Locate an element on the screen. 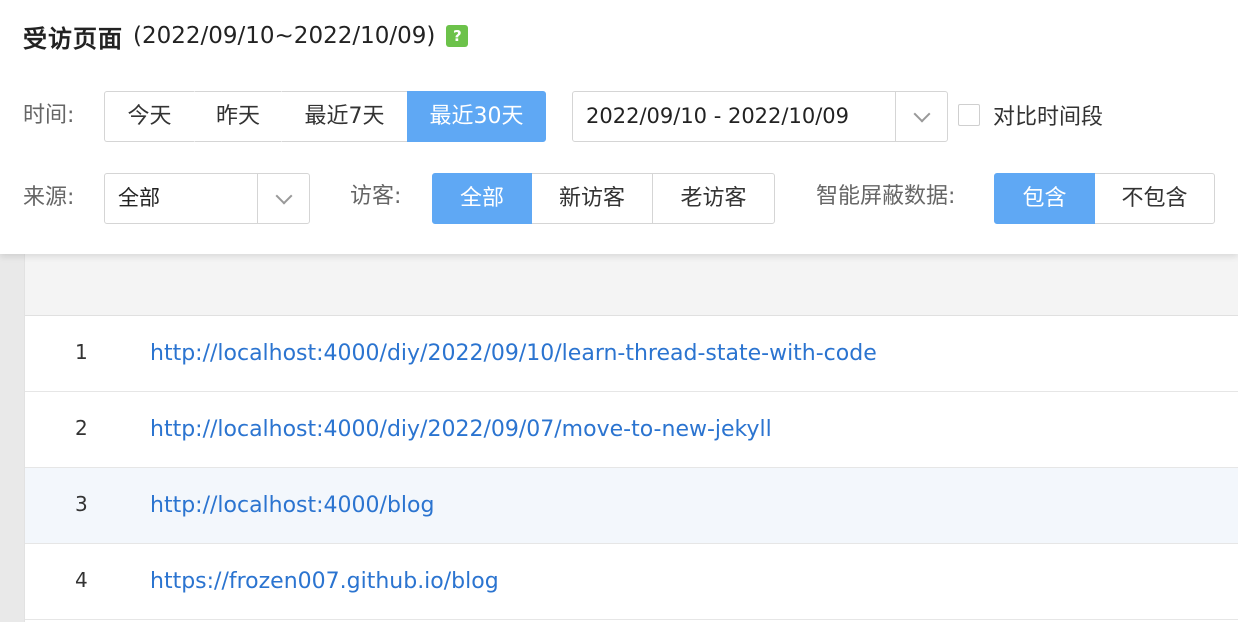 The image size is (1238, 622). smart-option-include: 包含 is located at coordinates (1044, 198).